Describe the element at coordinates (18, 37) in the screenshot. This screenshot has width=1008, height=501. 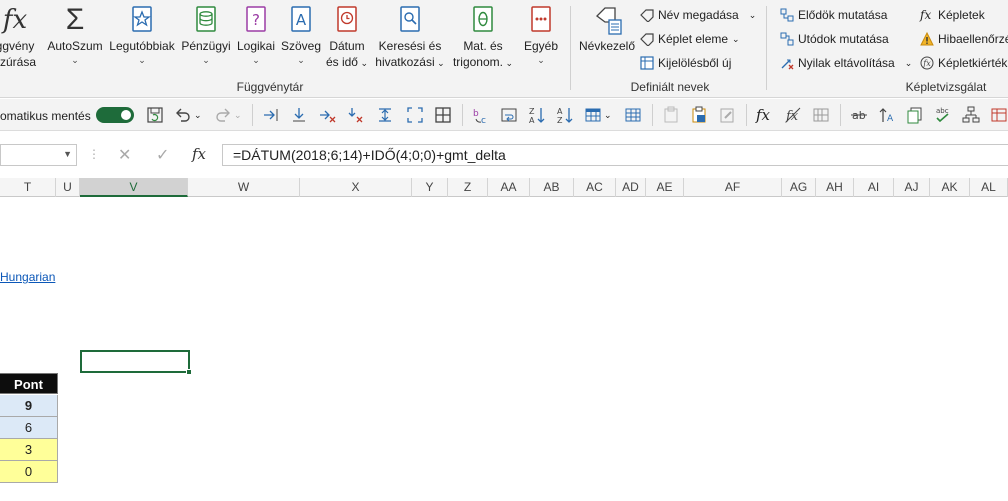
I see `insert-function-button: fx ggvény szúrása` at that location.